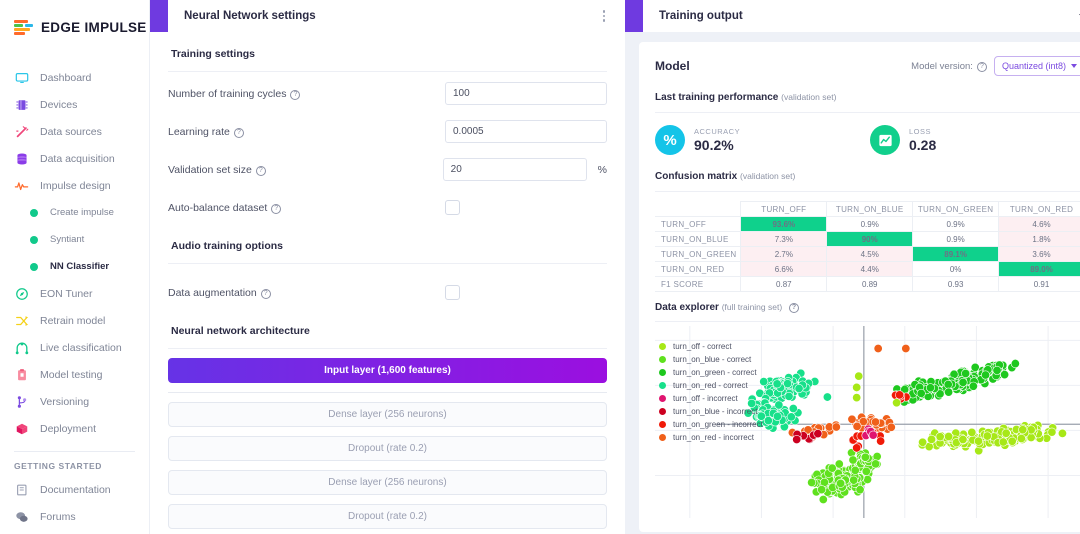  I want to click on layer-dense-1: Dense layer (256 neurons), so click(387, 414).